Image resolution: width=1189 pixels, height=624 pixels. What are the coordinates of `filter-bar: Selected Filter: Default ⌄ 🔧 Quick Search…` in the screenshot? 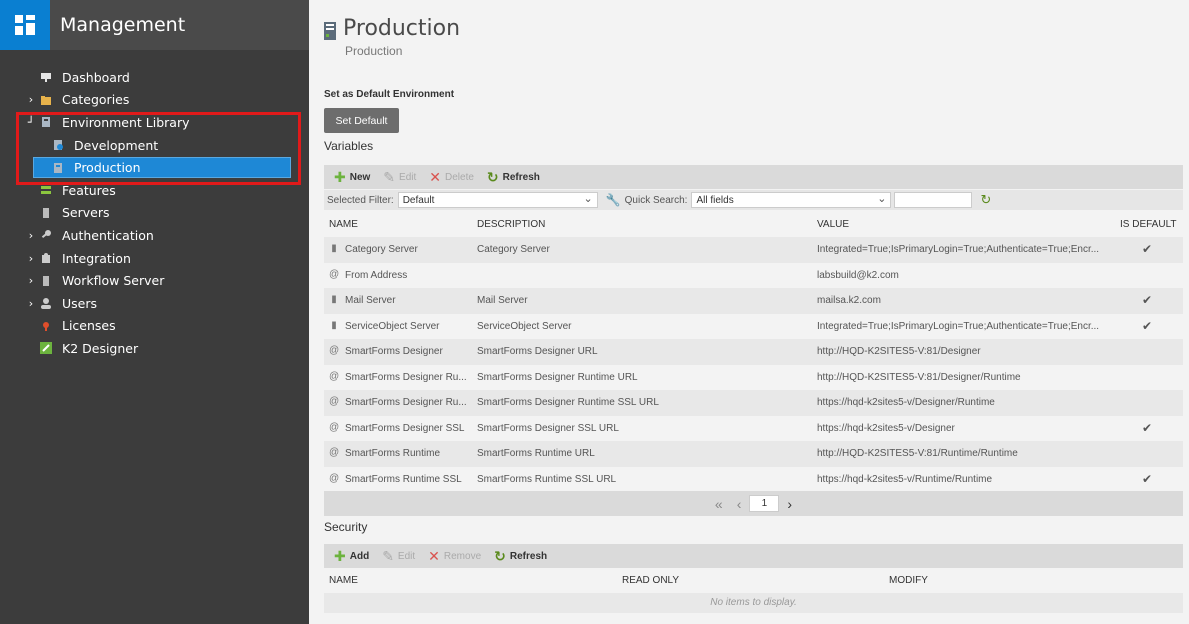 It's located at (753, 200).